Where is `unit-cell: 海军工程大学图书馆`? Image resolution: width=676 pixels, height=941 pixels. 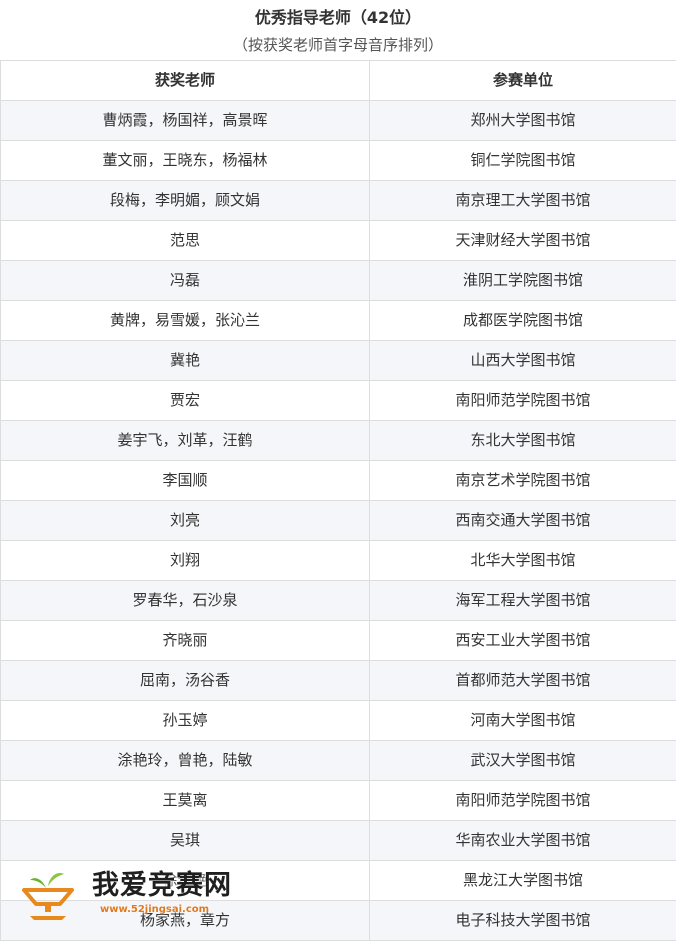
unit-cell: 海军工程大学图书馆 is located at coordinates (522, 600).